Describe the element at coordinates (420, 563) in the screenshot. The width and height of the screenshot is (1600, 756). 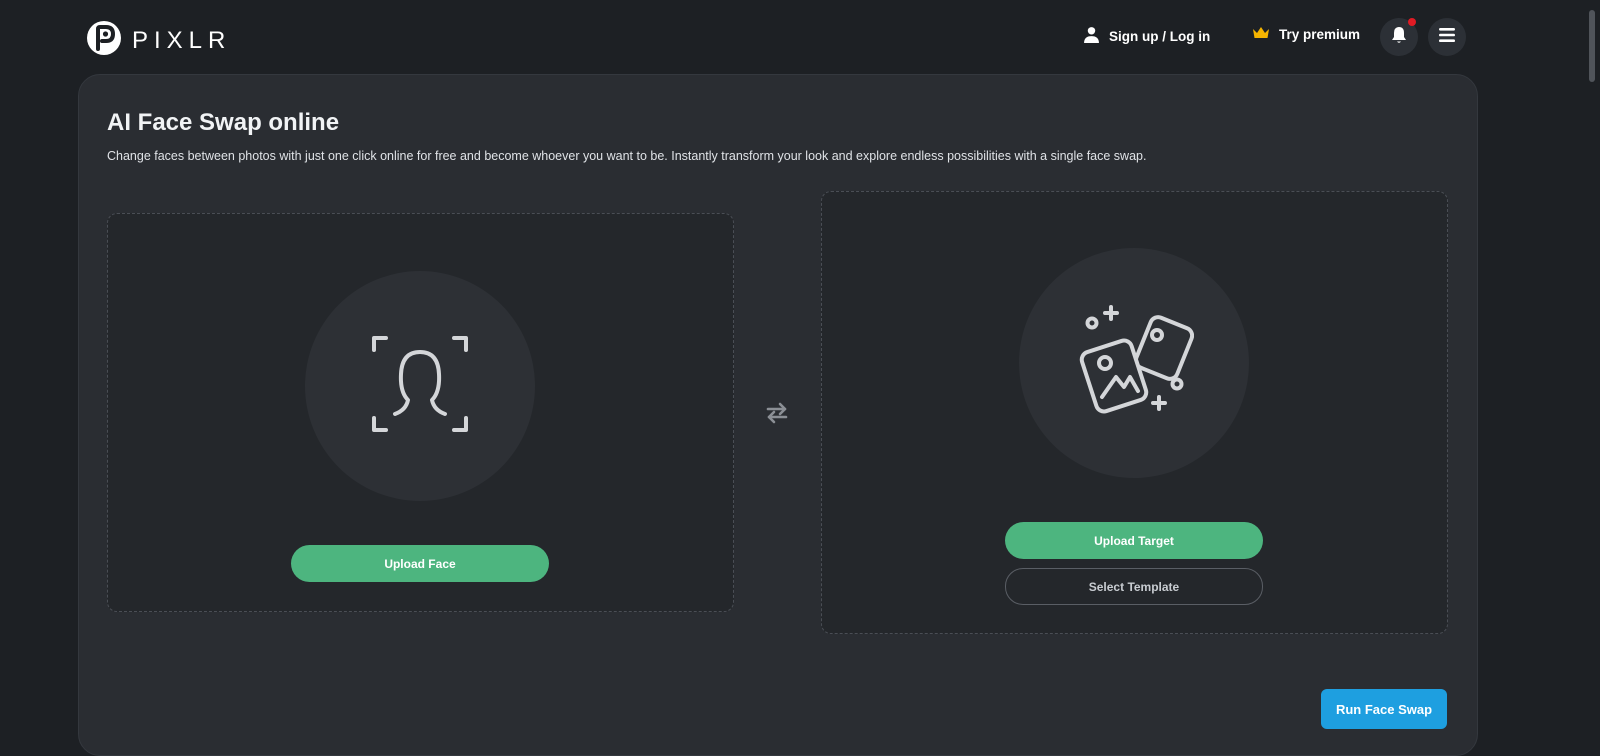
I see `upload-face-button: Upload Face` at that location.